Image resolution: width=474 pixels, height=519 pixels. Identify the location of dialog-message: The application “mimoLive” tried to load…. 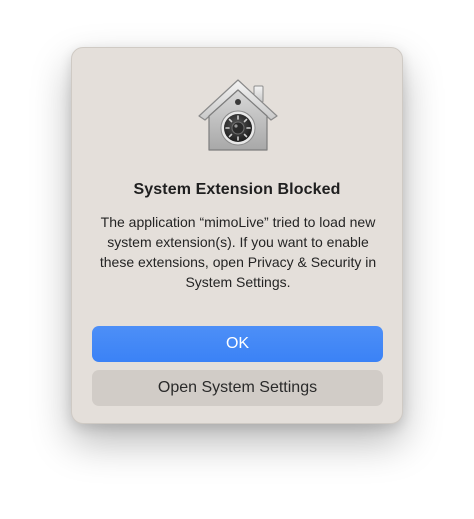
(238, 252).